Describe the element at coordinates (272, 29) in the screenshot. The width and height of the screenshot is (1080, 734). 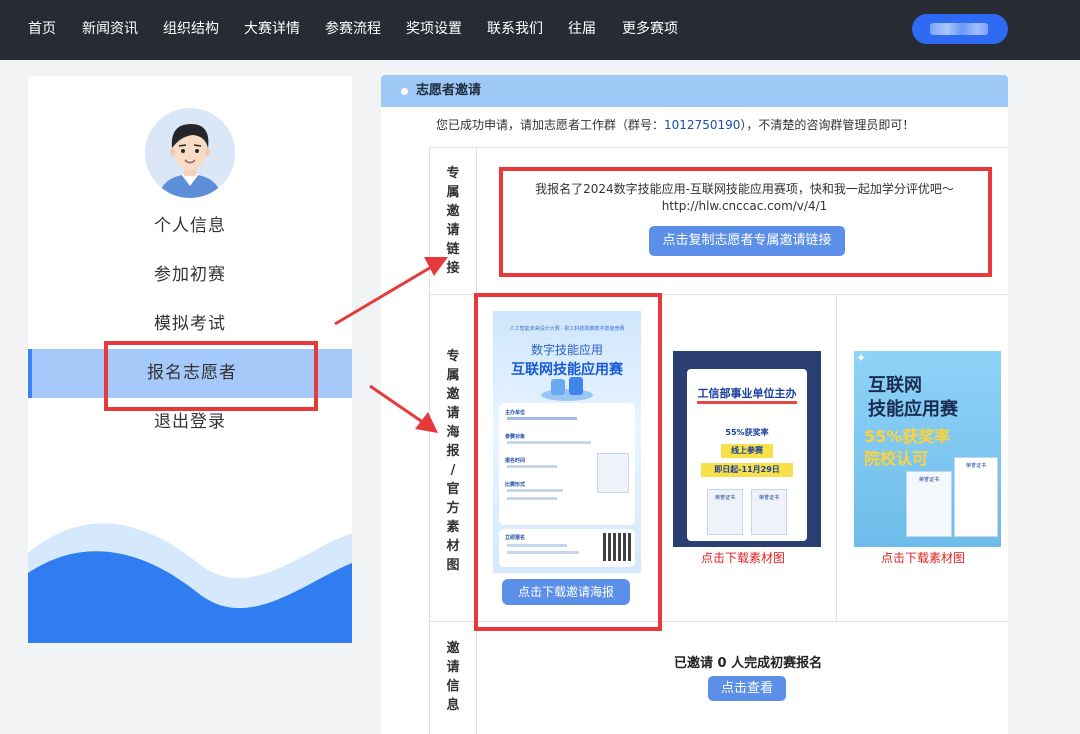
I see `nav-competition-details: 大赛详情` at that location.